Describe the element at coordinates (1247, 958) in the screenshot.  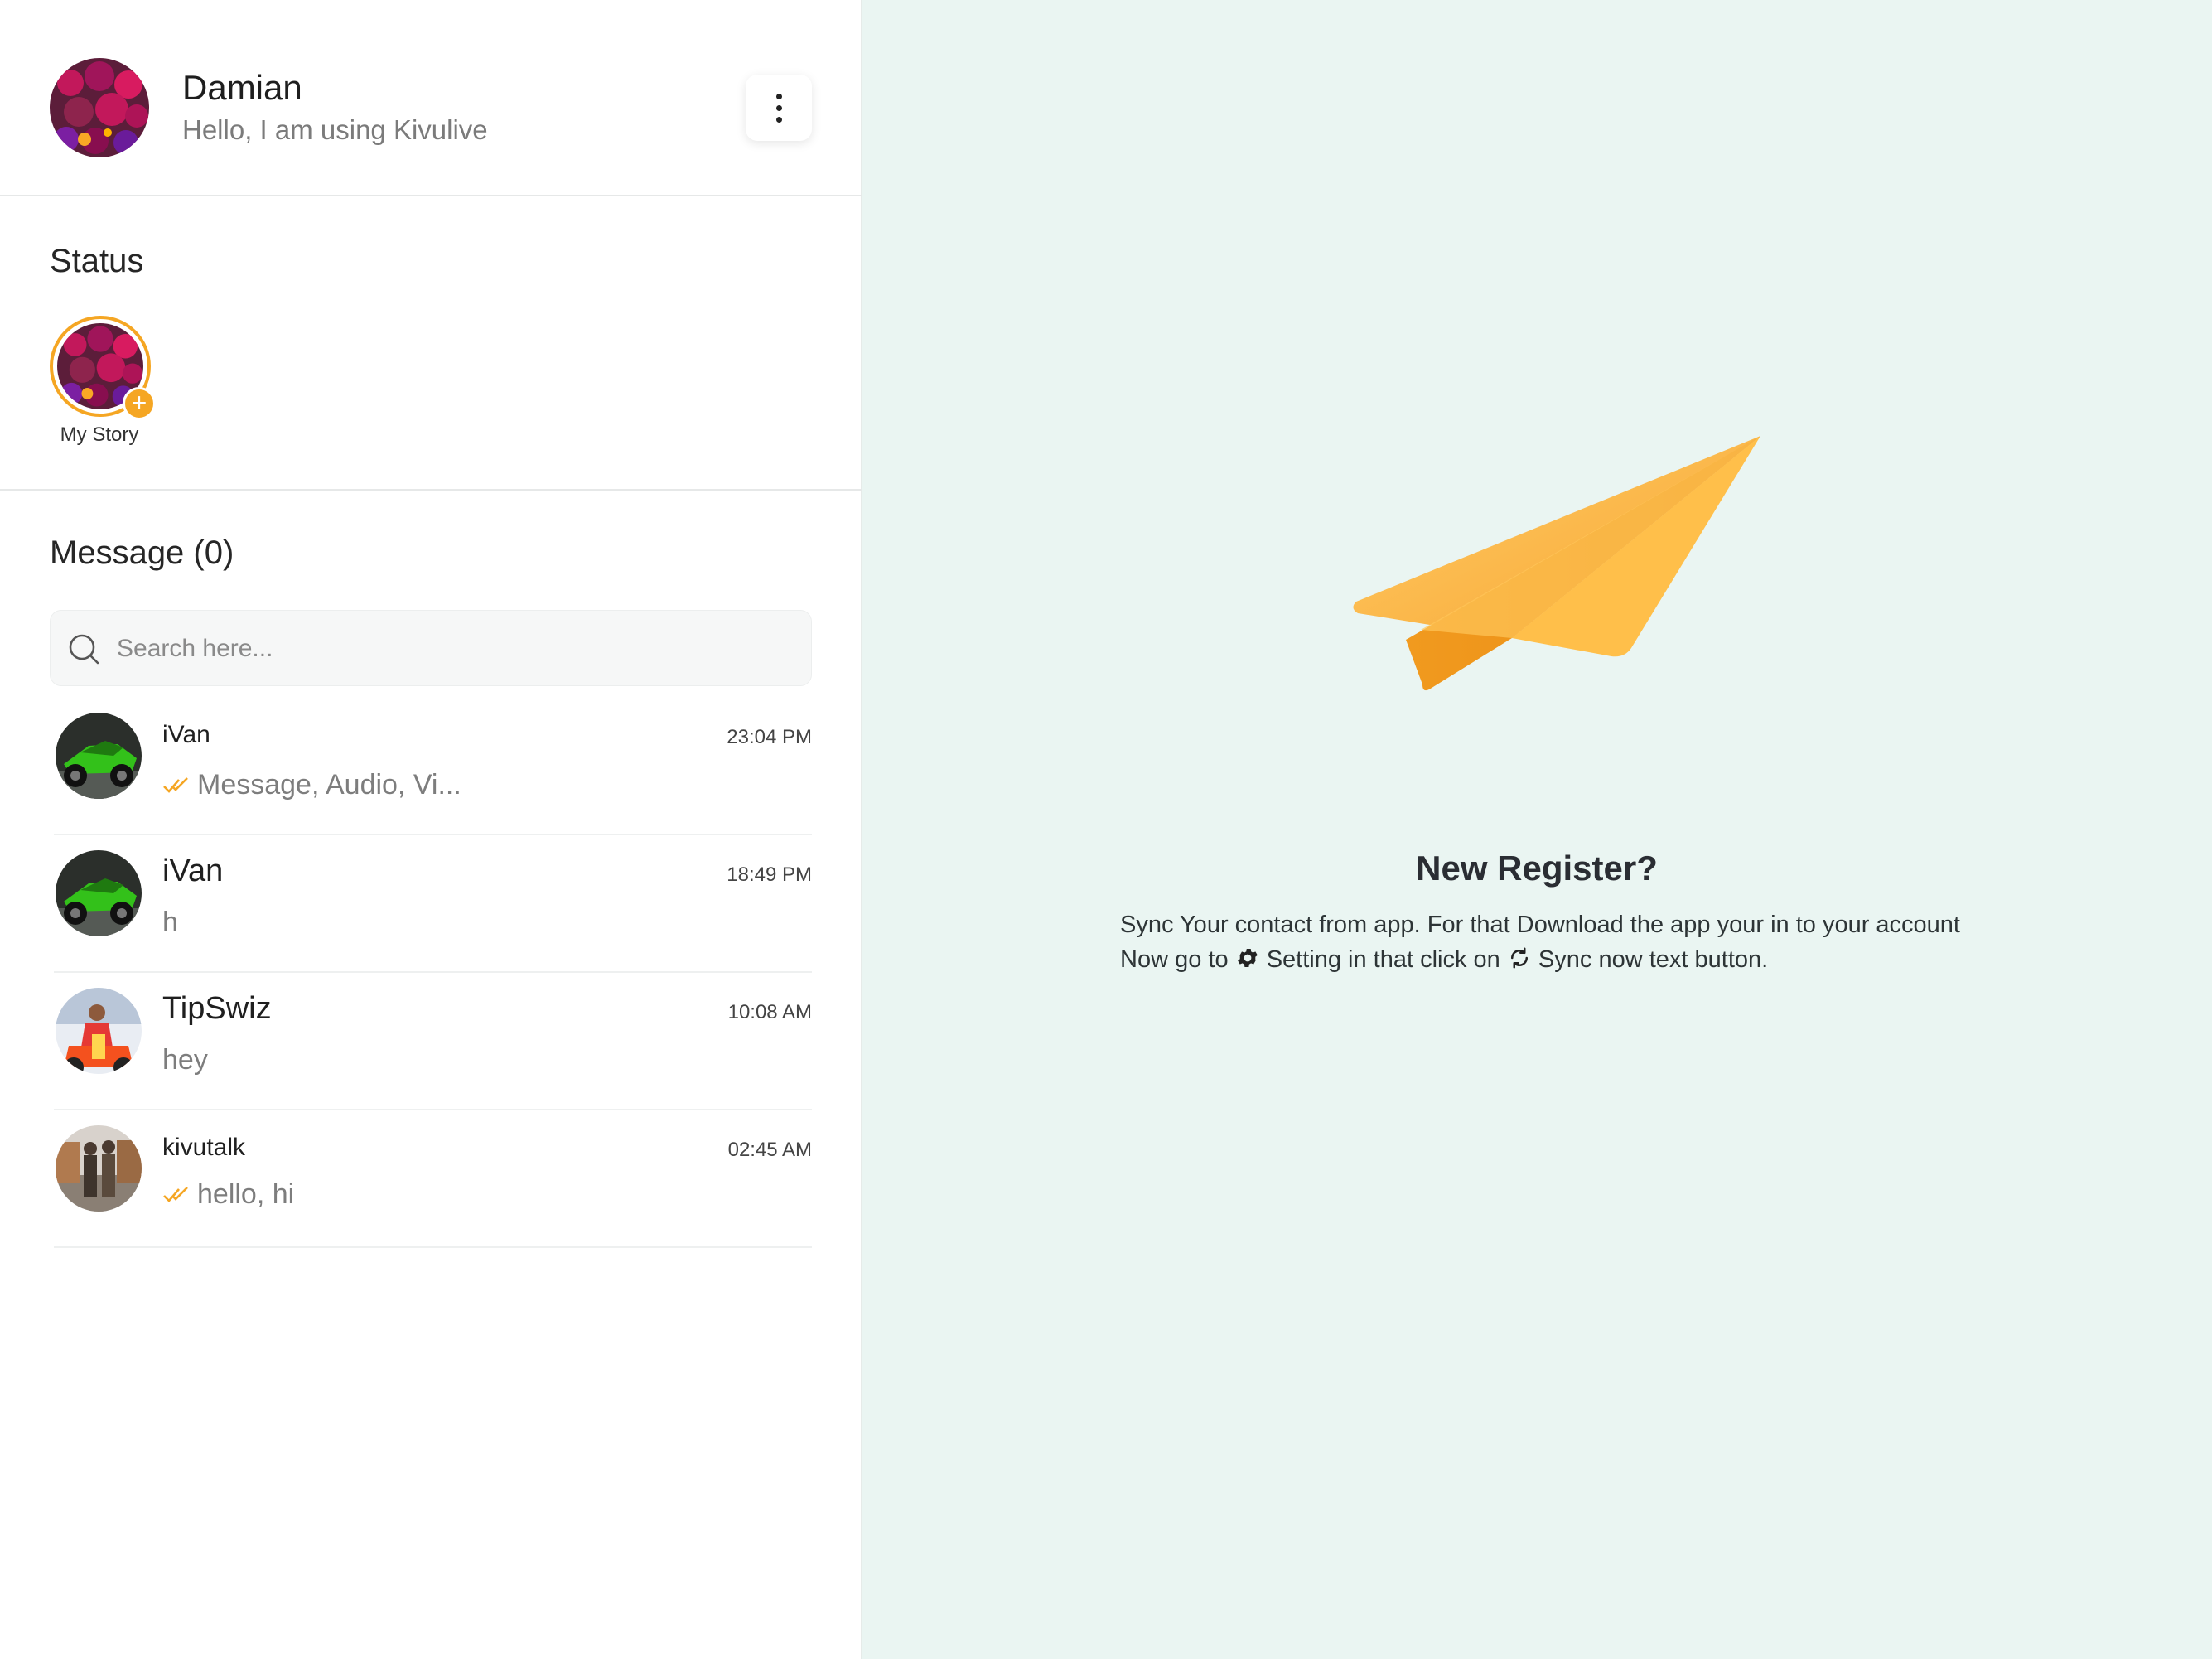
I see `gear-icon` at that location.